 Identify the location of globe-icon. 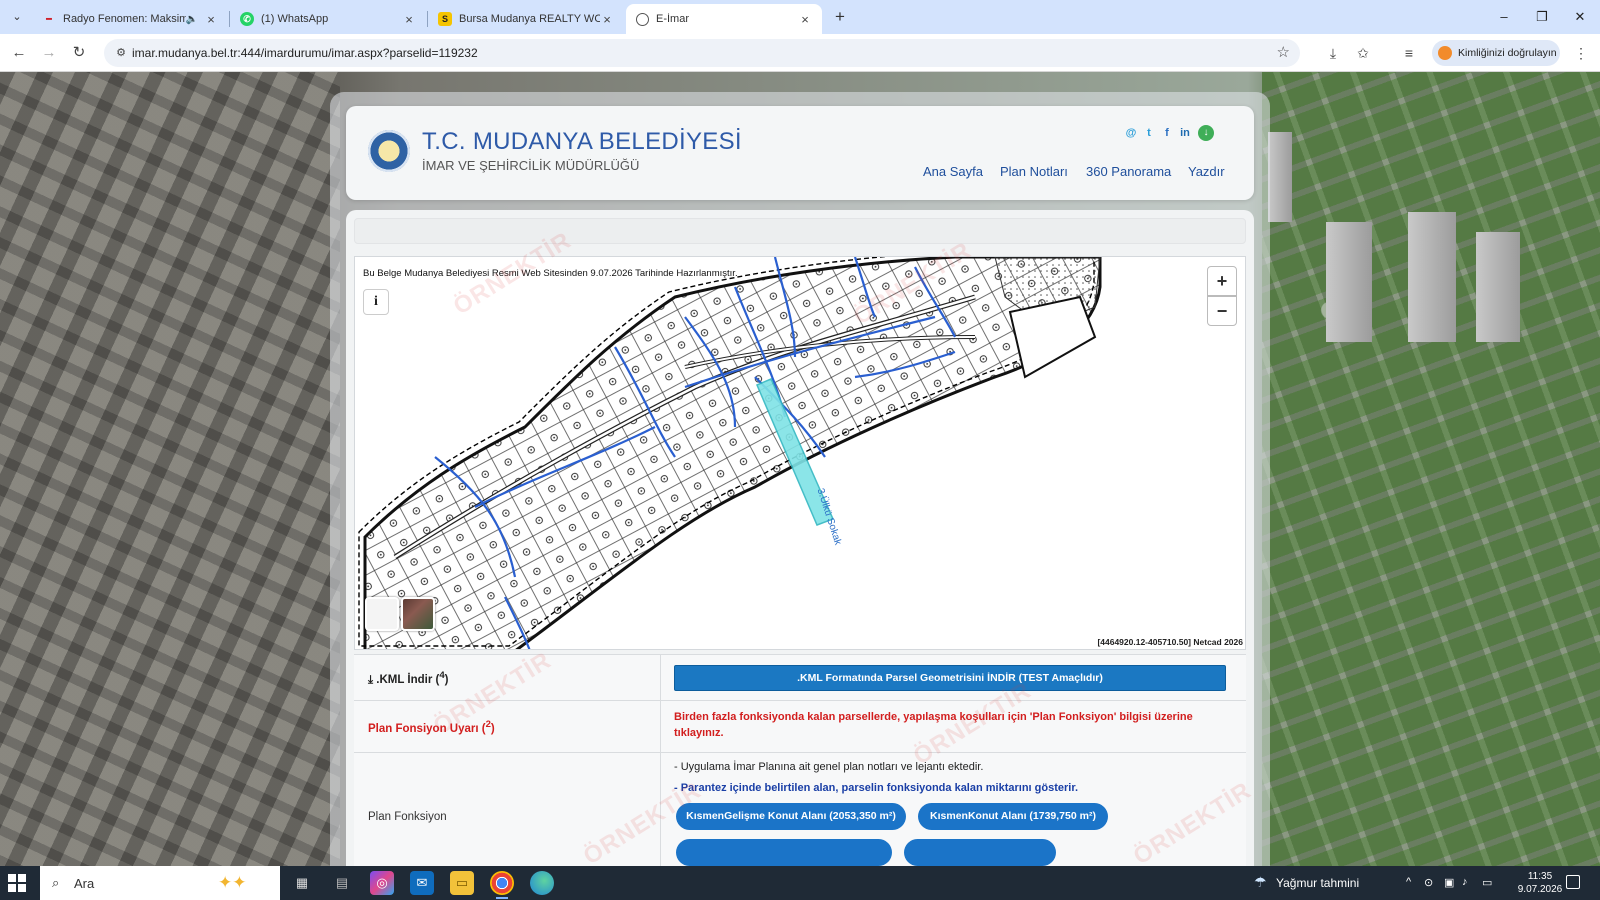
(642, 19).